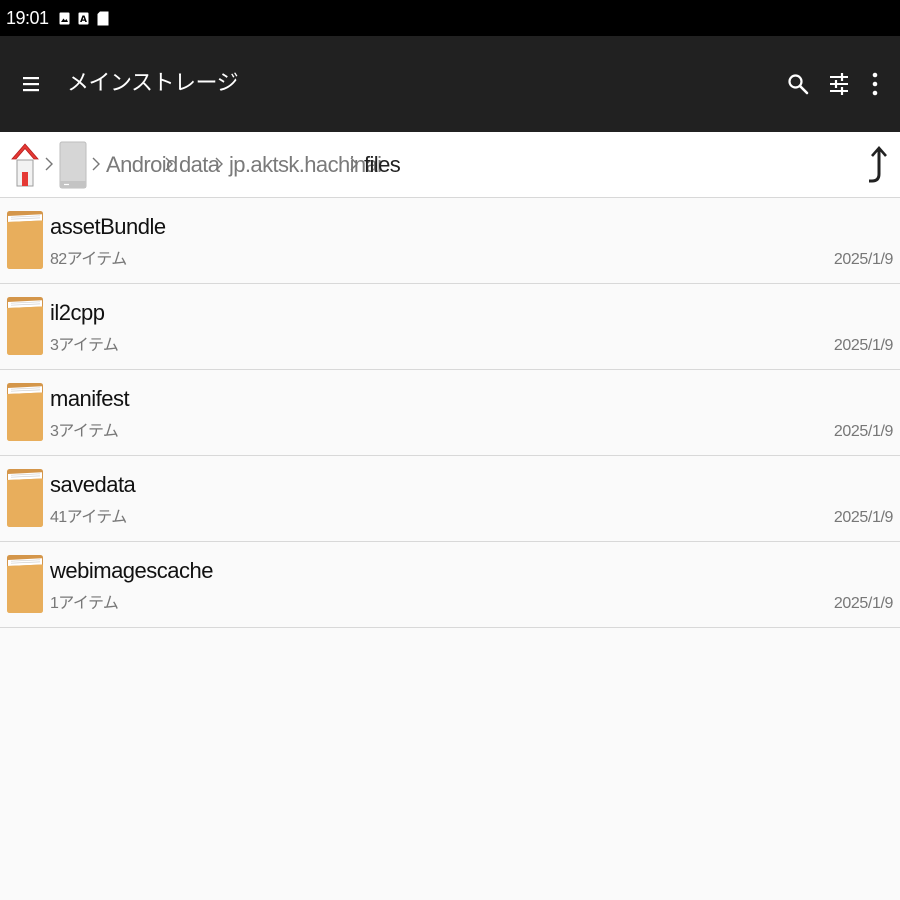  Describe the element at coordinates (25, 167) in the screenshot. I see `home-icon` at that location.